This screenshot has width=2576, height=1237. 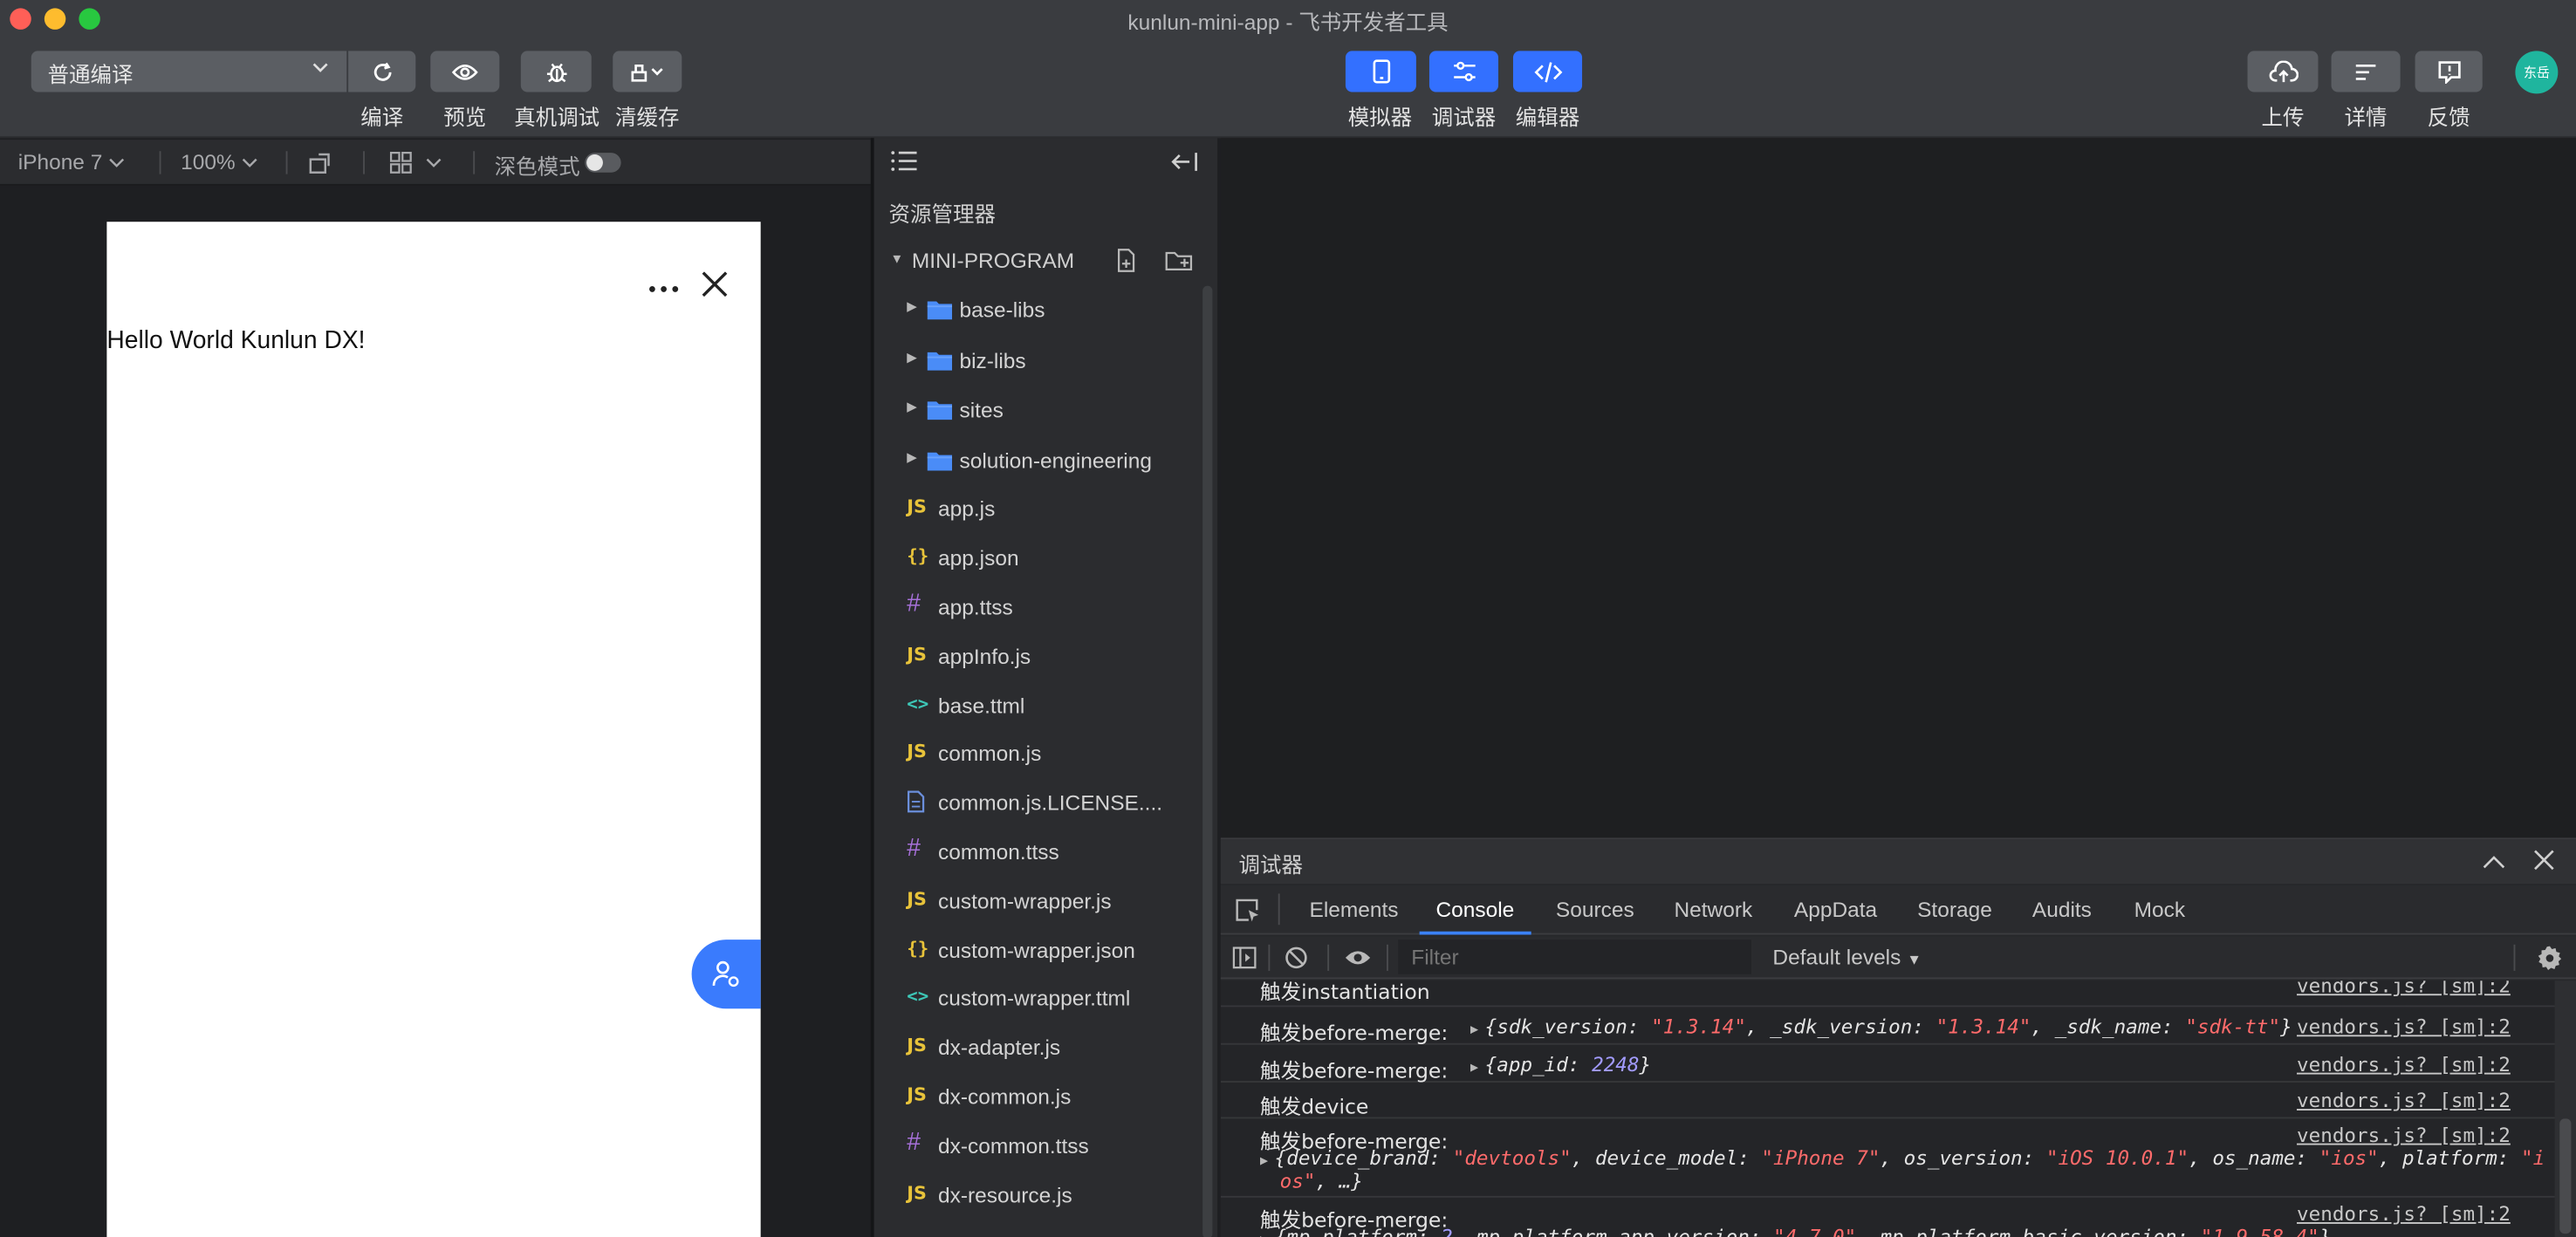 What do you see at coordinates (2550, 960) in the screenshot?
I see `gear-icon` at bounding box center [2550, 960].